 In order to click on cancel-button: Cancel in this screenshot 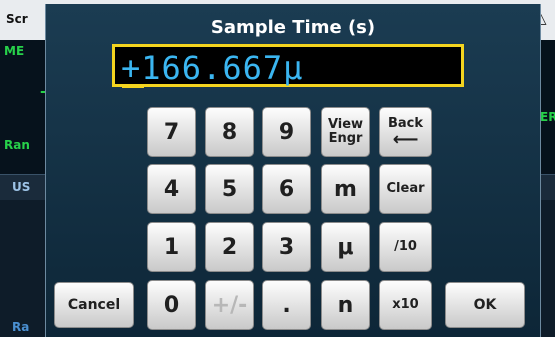, I will do `click(94, 305)`.